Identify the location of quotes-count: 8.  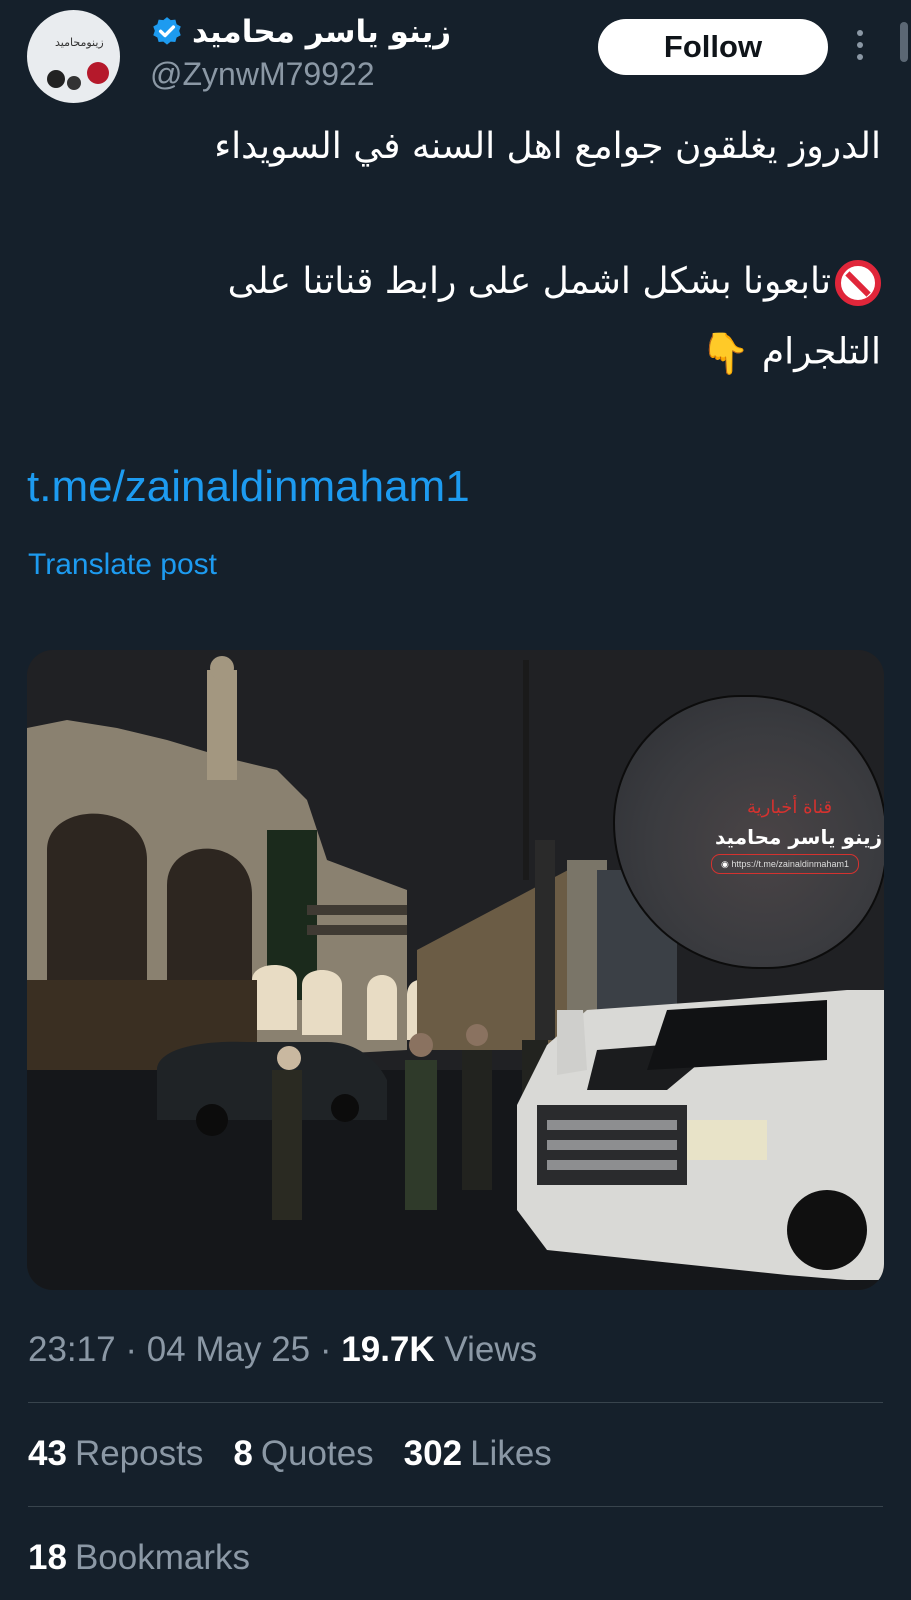
(243, 1453).